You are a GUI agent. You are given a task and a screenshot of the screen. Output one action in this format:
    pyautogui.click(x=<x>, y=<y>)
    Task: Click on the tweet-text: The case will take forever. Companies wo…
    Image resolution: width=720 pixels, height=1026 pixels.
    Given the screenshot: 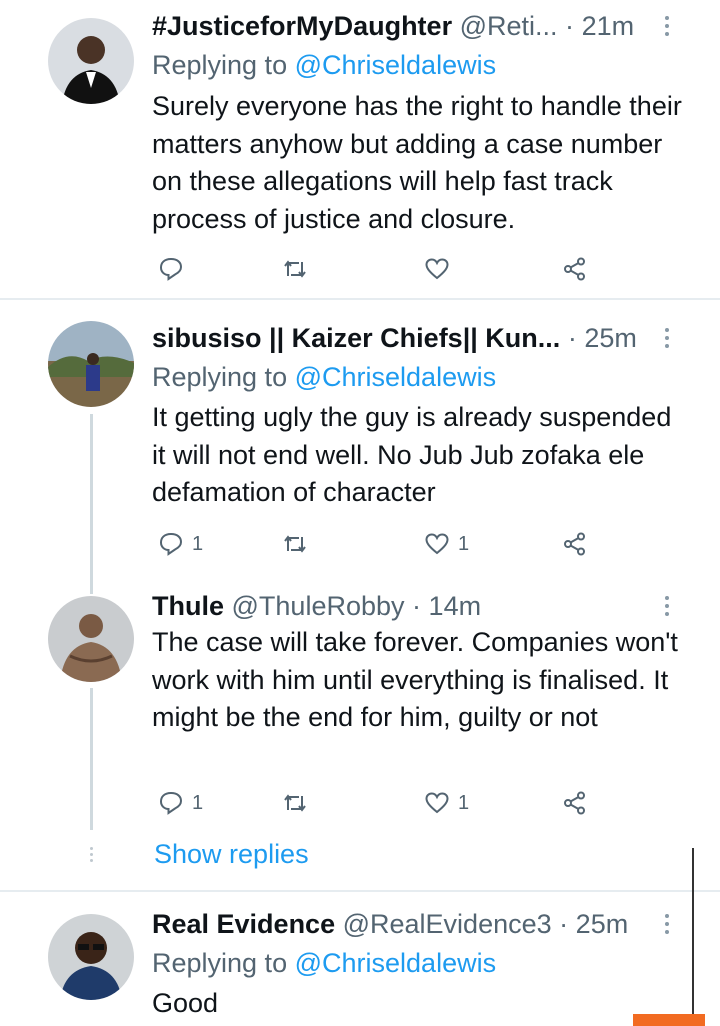 What is the action you would take?
    pyautogui.click(x=415, y=679)
    